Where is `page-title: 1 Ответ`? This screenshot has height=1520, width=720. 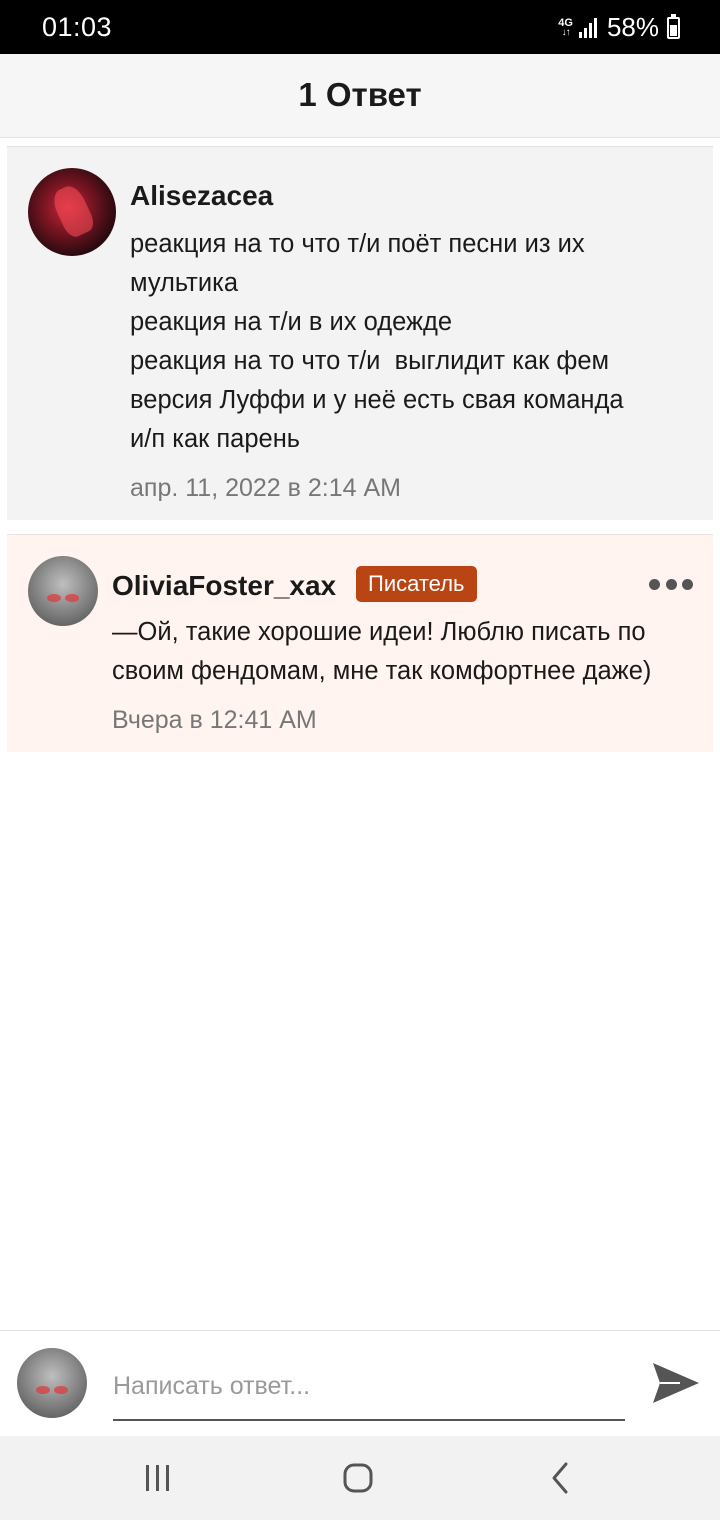
page-title: 1 Ответ is located at coordinates (360, 94).